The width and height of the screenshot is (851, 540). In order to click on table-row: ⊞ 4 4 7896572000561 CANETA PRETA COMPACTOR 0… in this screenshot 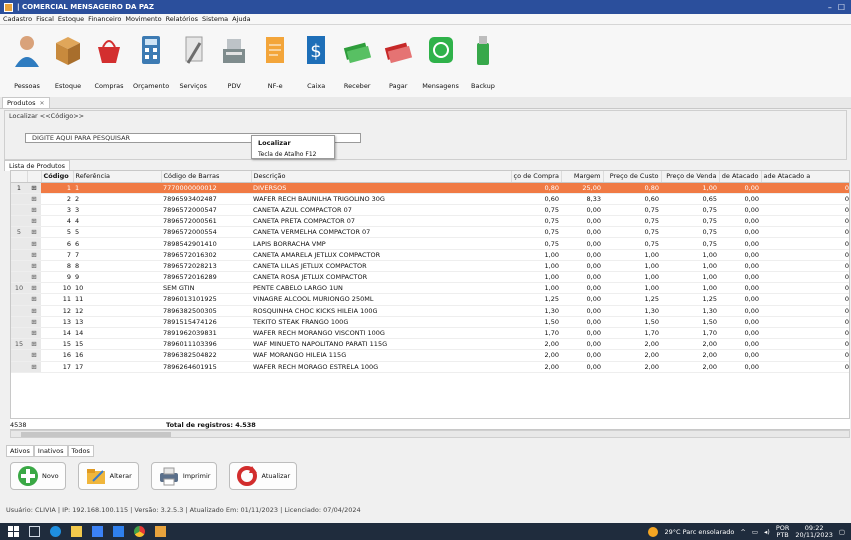, I will do `click(430, 221)`.